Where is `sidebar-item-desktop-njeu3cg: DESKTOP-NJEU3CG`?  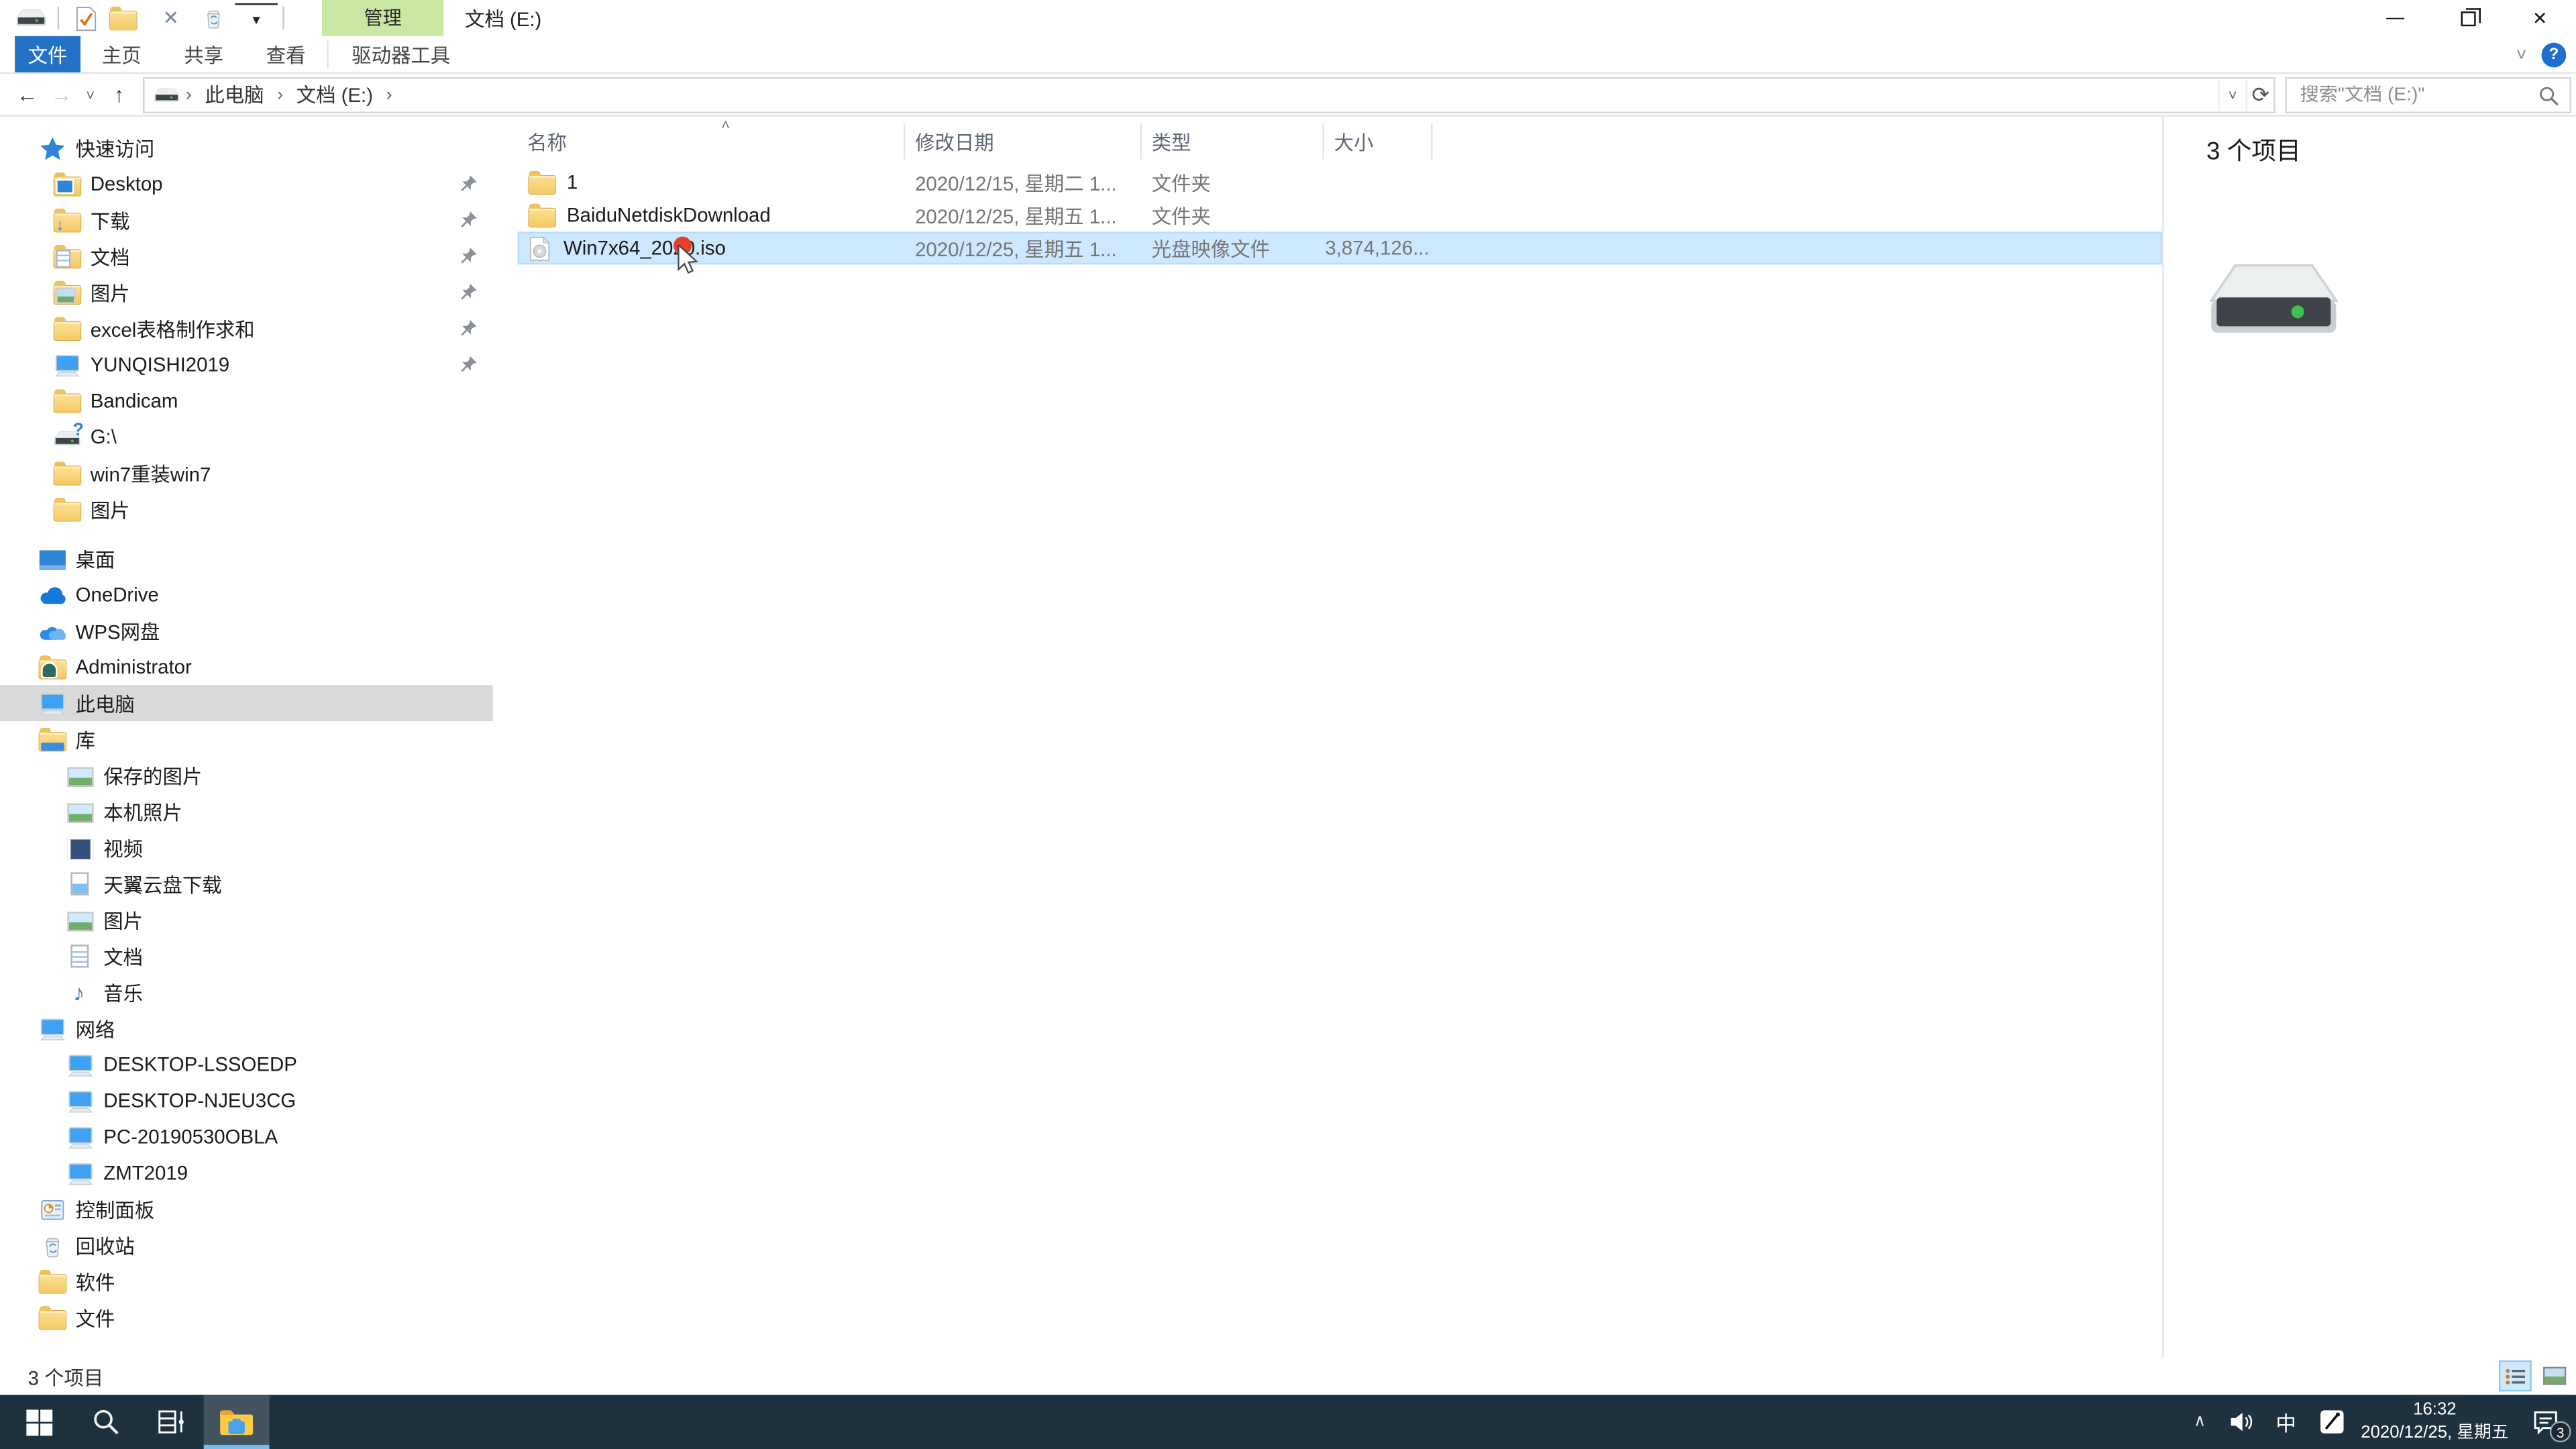 sidebar-item-desktop-njeu3cg: DESKTOP-NJEU3CG is located at coordinates (246, 1101).